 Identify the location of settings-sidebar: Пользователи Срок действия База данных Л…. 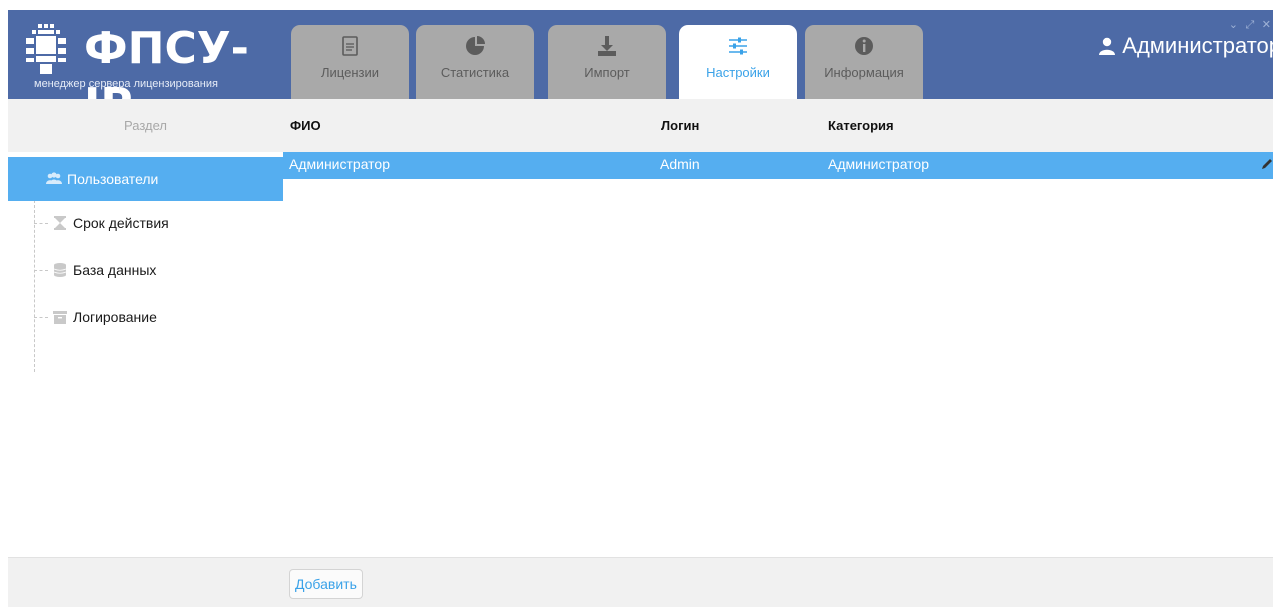
(145, 354).